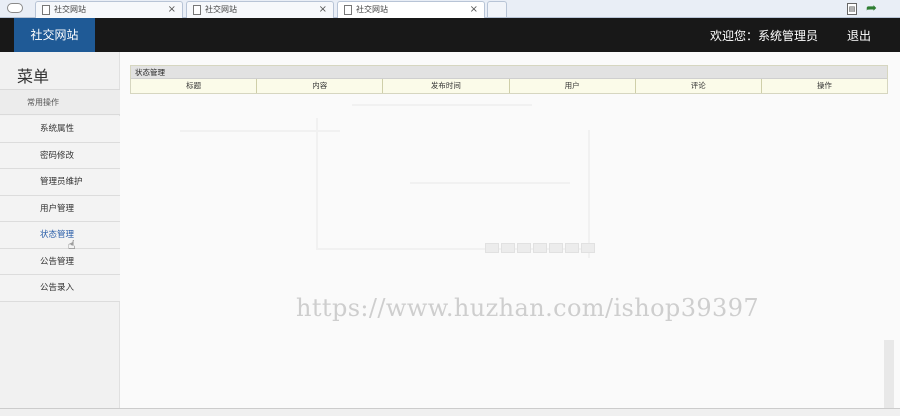 This screenshot has width=900, height=416. What do you see at coordinates (824, 85) in the screenshot?
I see `column-header-action: 操作` at bounding box center [824, 85].